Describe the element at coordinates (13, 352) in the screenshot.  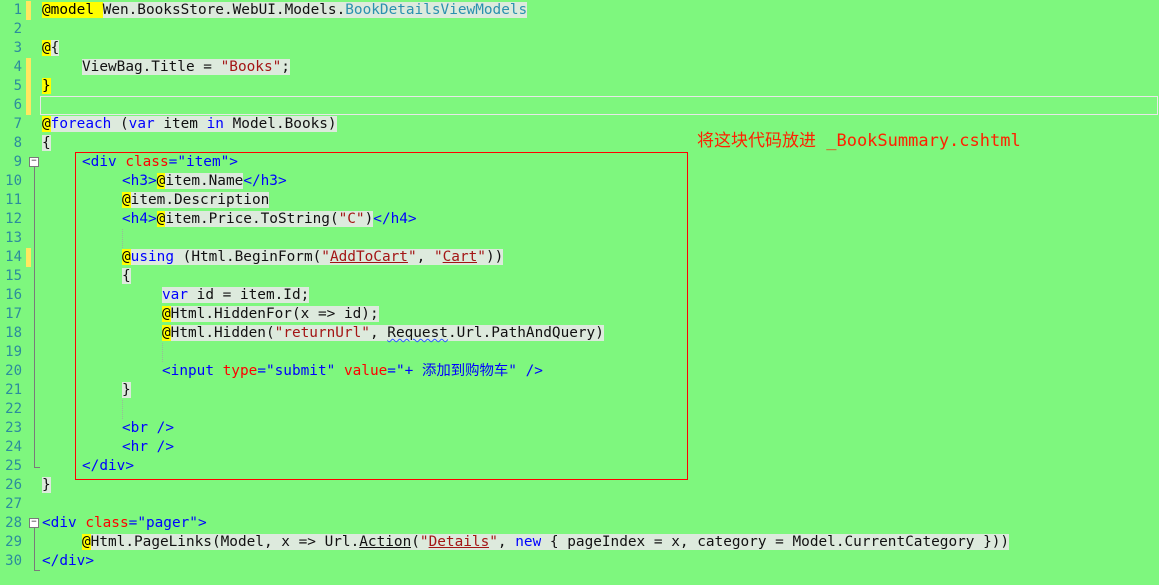
I see `line-number: 19` at that location.